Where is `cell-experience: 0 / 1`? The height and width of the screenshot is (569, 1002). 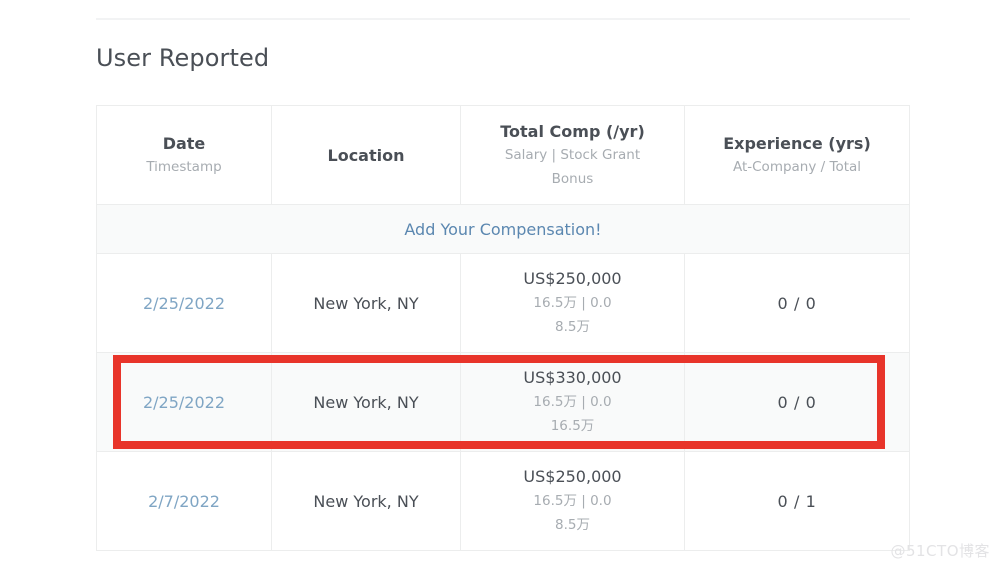
cell-experience: 0 / 1 is located at coordinates (797, 501).